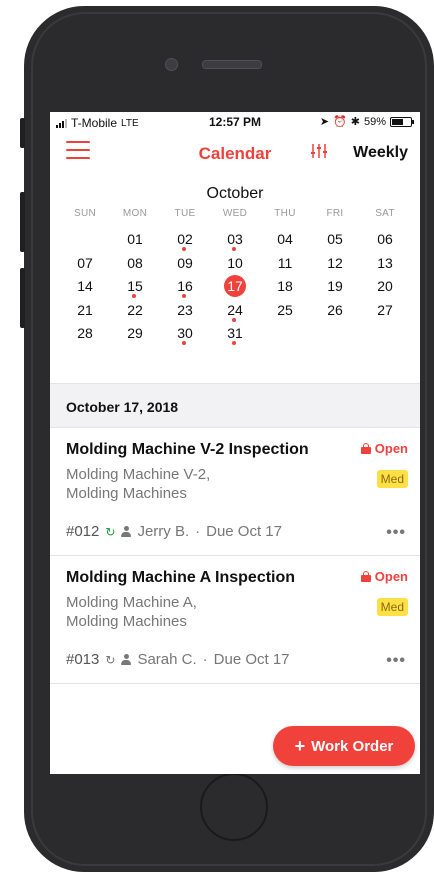 The width and height of the screenshot is (434, 878). What do you see at coordinates (374, 121) in the screenshot?
I see `battery-percent: 59%` at bounding box center [374, 121].